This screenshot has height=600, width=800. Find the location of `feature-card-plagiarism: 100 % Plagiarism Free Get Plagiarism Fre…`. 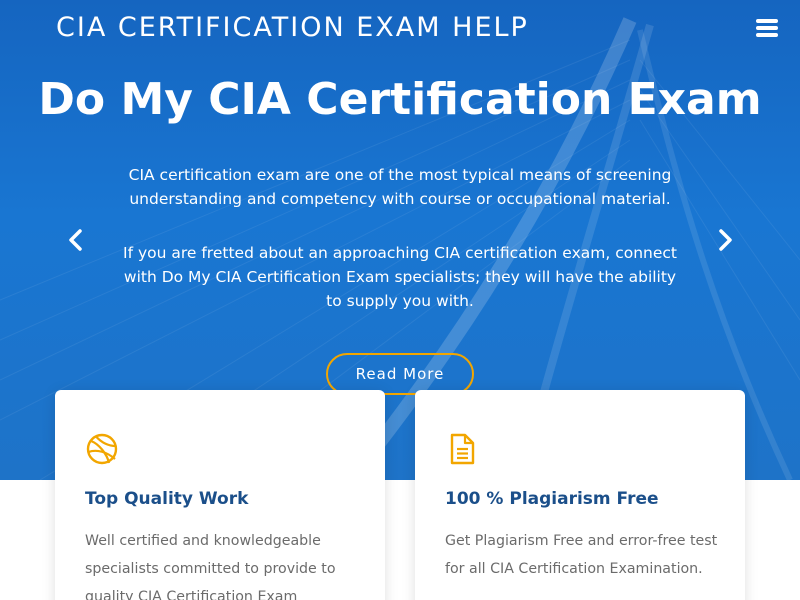

feature-card-plagiarism: 100 % Plagiarism Free Get Plagiarism Fre… is located at coordinates (580, 495).